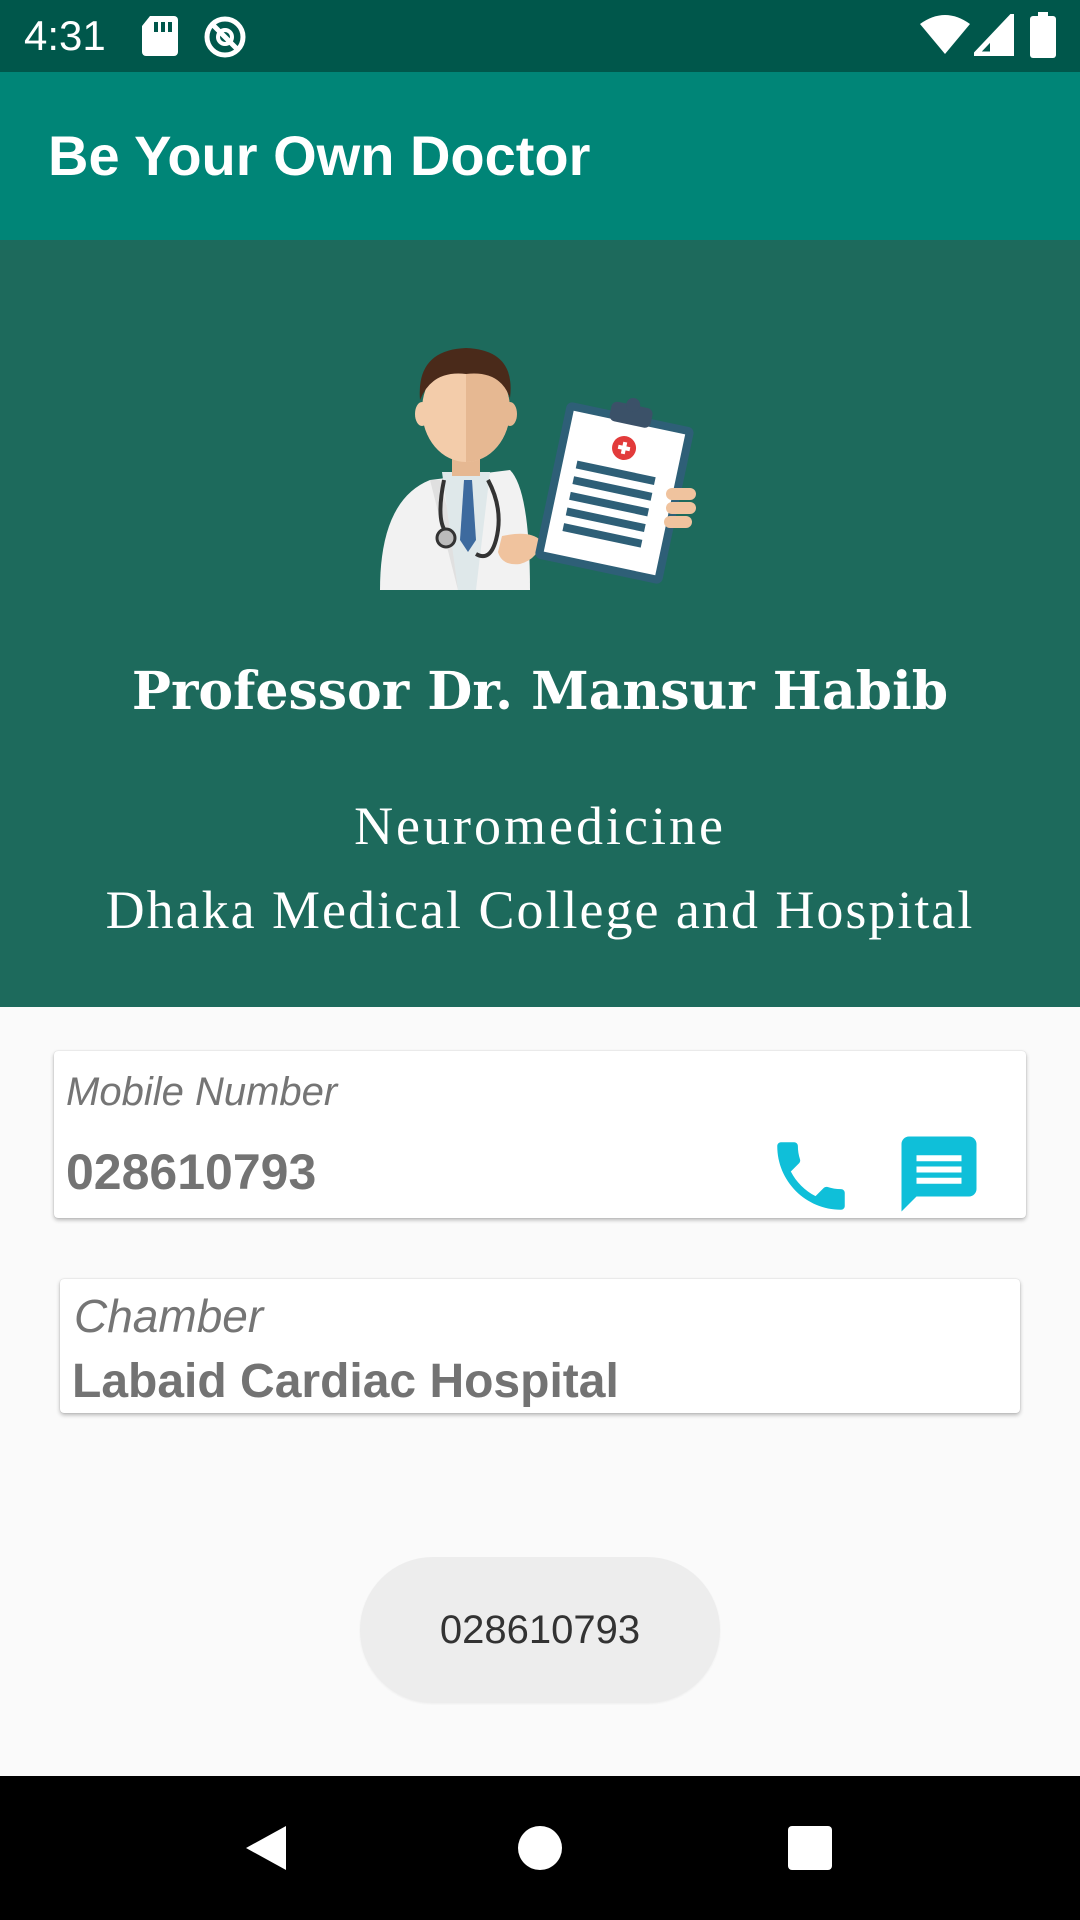  I want to click on status-bar: 4:31, so click(540, 36).